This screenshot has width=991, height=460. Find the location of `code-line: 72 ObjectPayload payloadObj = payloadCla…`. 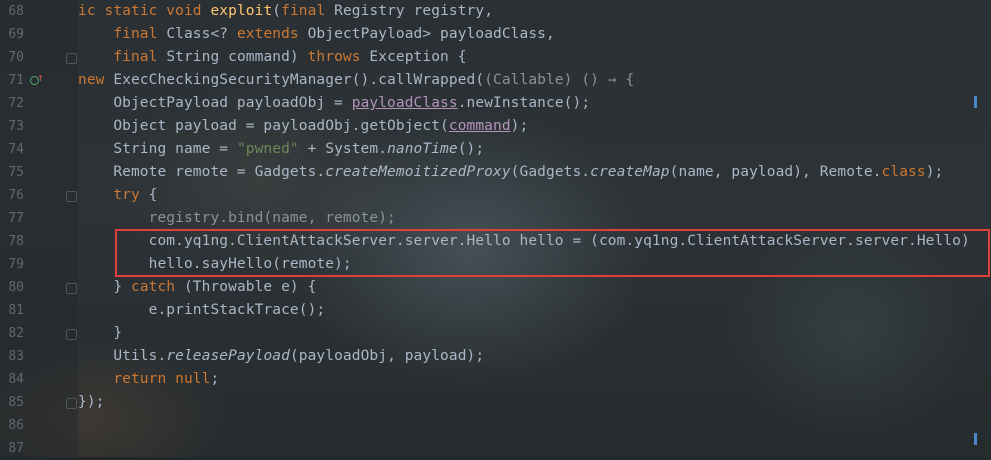

code-line: 72 ObjectPayload payloadObj = payloadCla… is located at coordinates (495, 103).